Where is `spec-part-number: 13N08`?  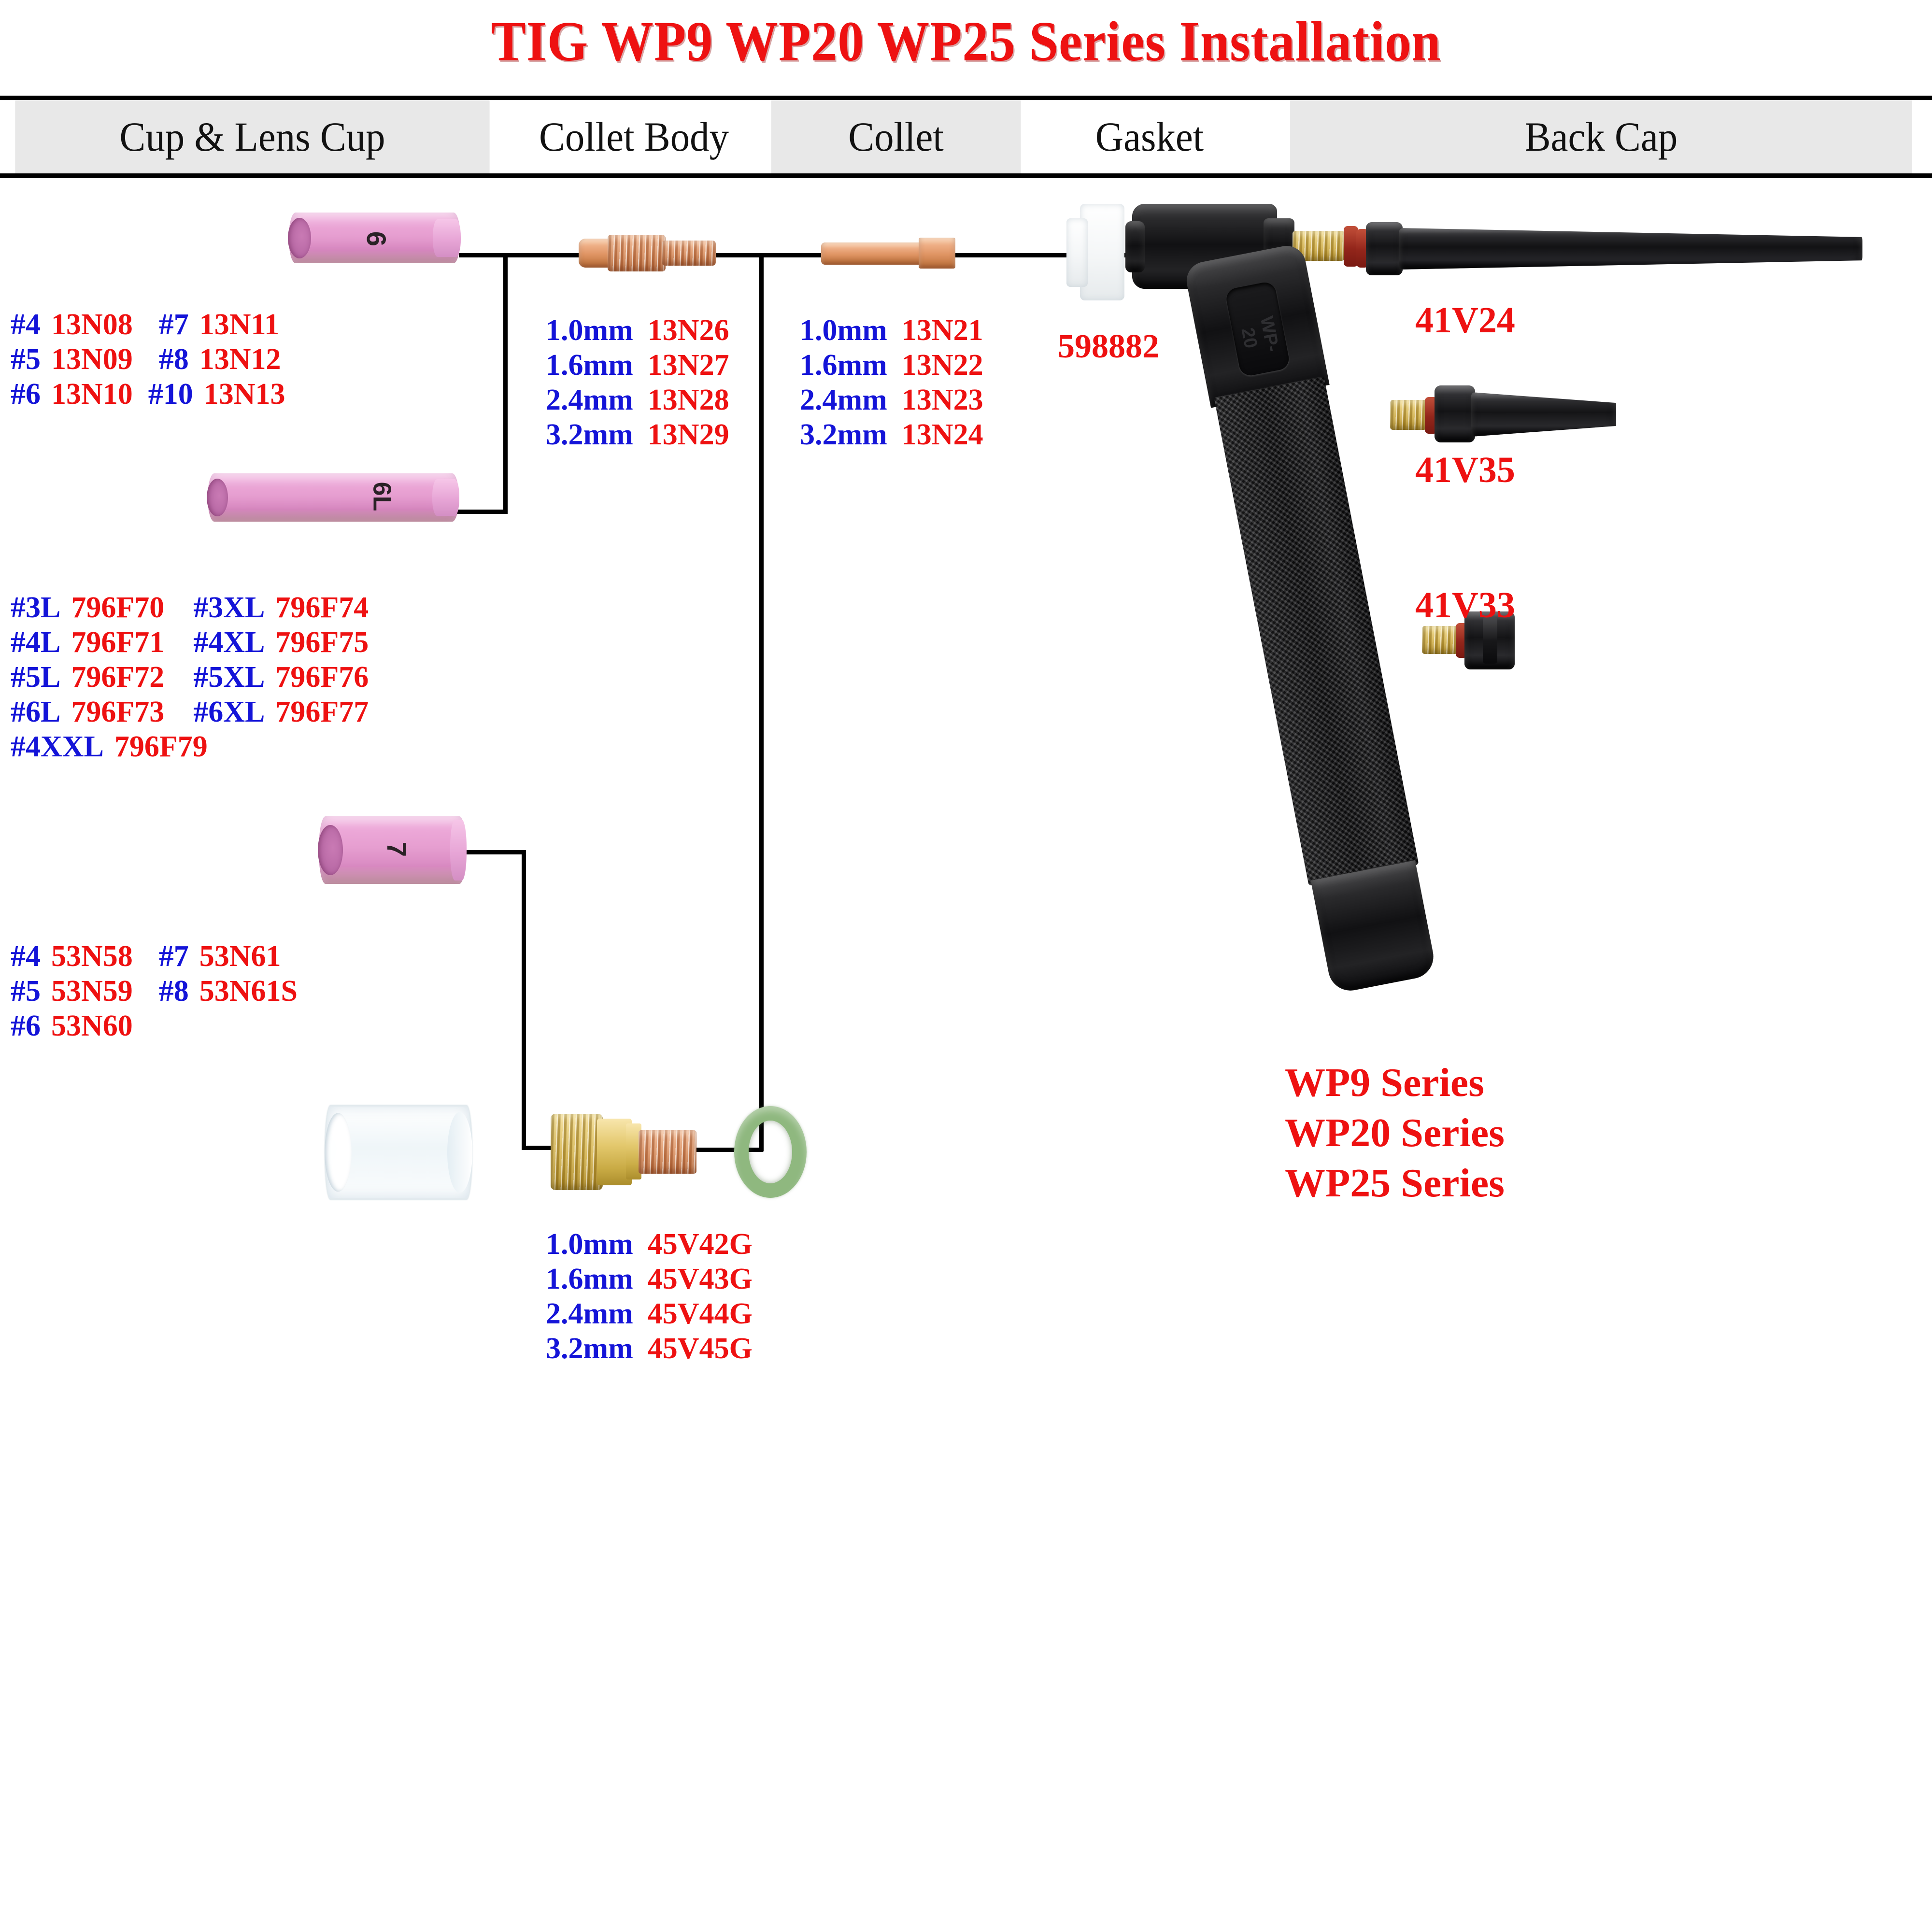
spec-part-number: 13N08 is located at coordinates (92, 324).